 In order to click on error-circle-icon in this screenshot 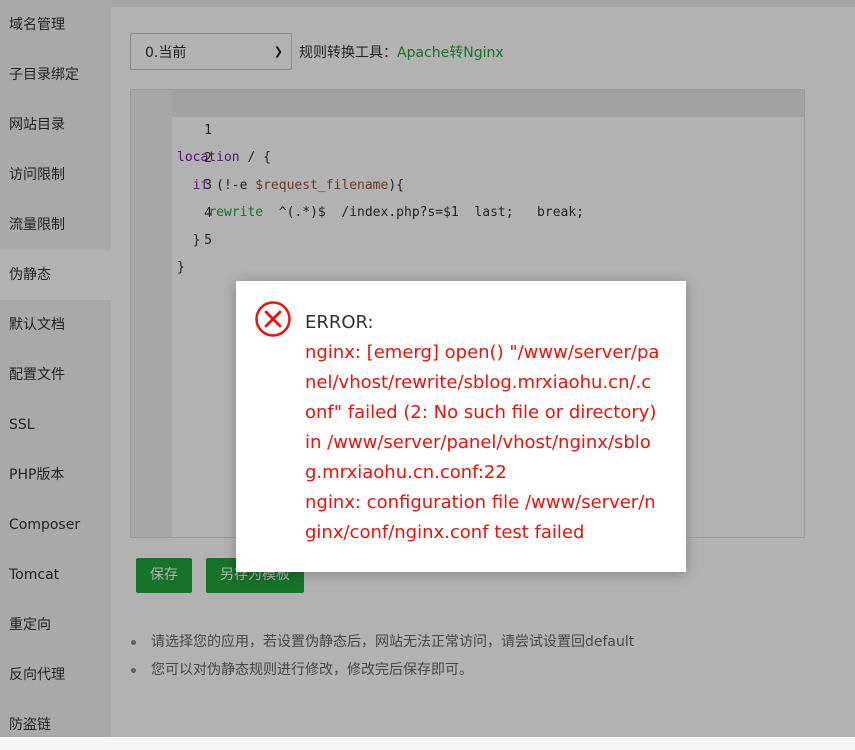, I will do `click(273, 319)`.